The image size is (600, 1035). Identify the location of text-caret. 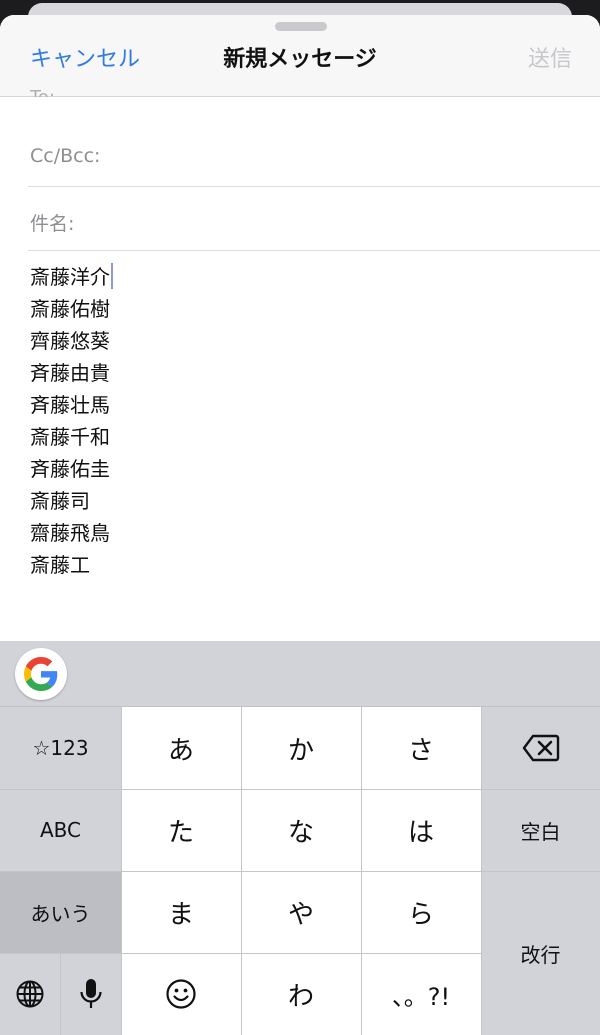
(112, 276).